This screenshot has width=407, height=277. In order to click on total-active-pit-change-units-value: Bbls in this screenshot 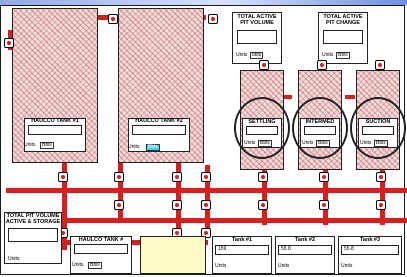, I will do `click(343, 55)`.